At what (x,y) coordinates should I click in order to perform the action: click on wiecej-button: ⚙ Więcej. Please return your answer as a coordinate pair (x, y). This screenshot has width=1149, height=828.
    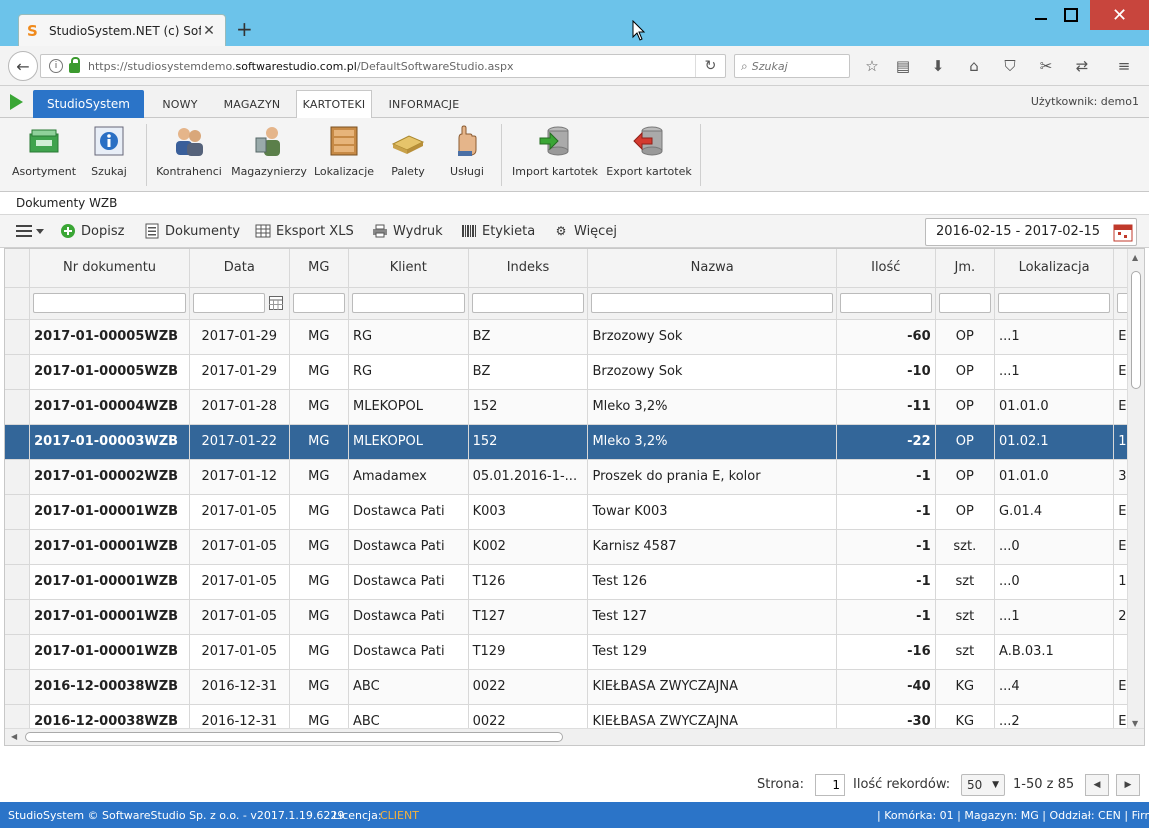
    Looking at the image, I should click on (585, 231).